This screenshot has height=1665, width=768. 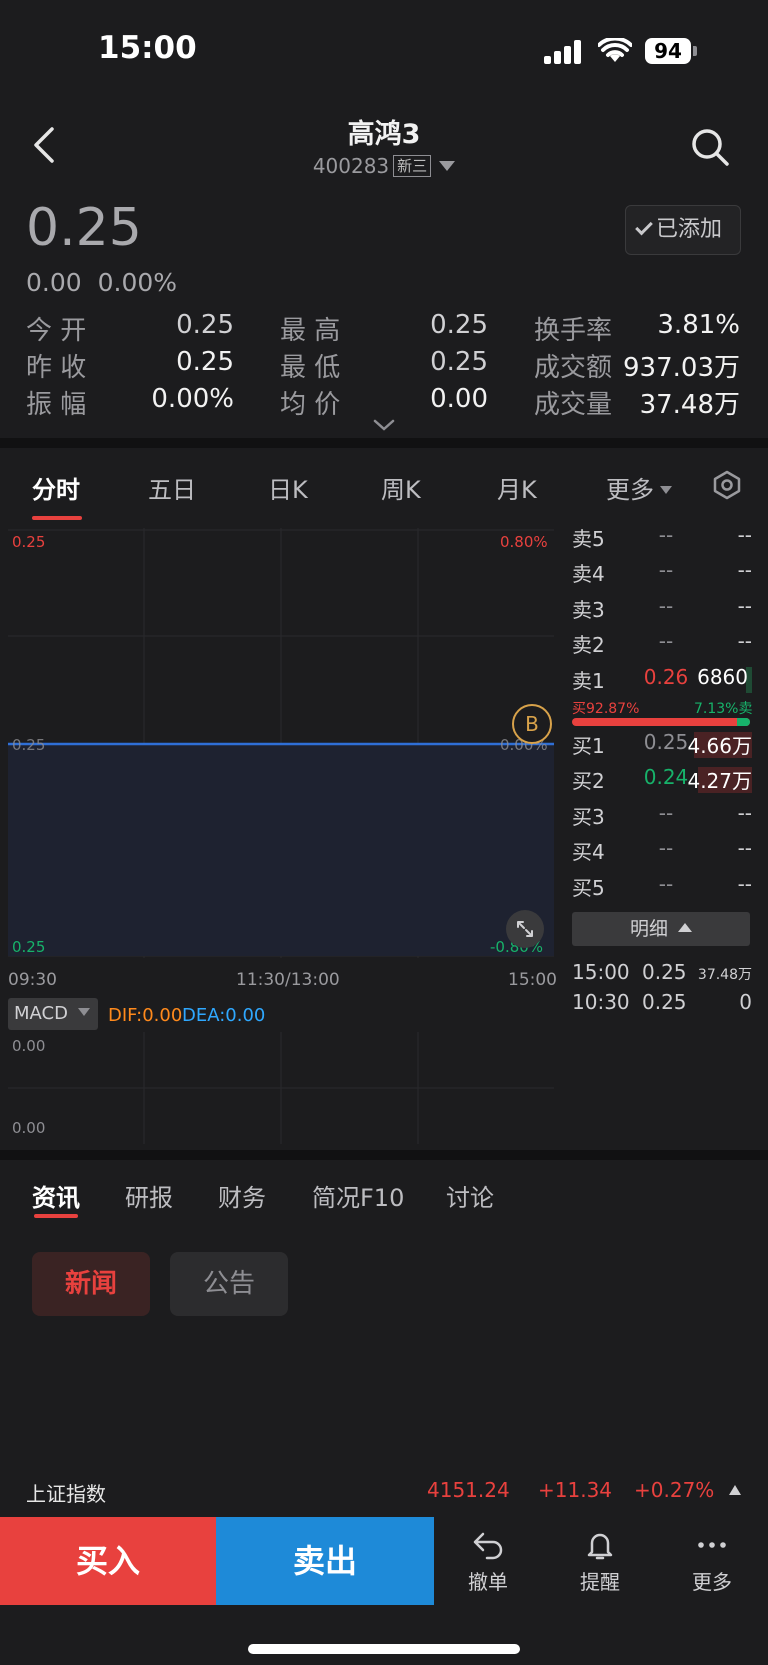 I want to click on time-label-start: 09:30, so click(x=32, y=980).